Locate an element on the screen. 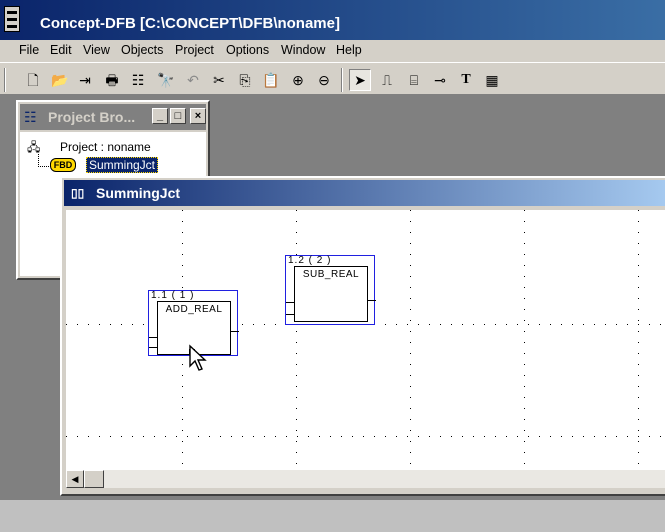 The height and width of the screenshot is (532, 665). editor-title-bar: ▯▯ SummingJct is located at coordinates (364, 193).